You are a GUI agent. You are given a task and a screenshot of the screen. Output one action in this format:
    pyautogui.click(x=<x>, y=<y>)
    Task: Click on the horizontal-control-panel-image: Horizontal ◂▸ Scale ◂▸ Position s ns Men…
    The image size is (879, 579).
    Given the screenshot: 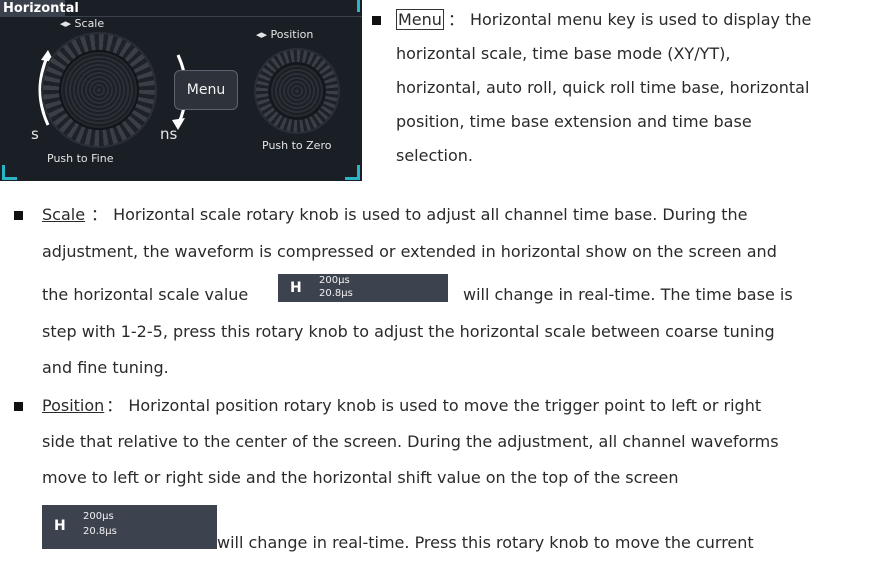 What is the action you would take?
    pyautogui.click(x=181, y=90)
    